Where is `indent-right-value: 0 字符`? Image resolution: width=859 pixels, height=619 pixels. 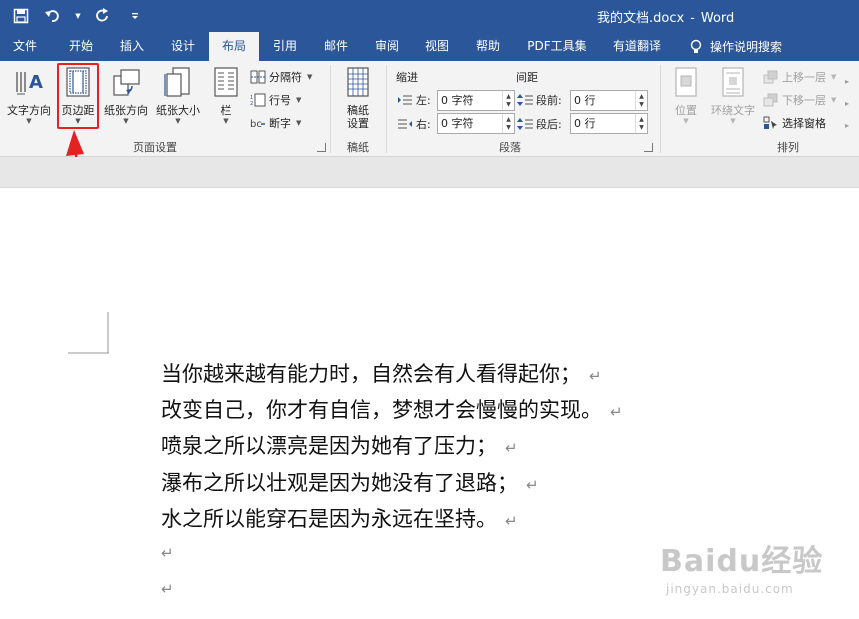
indent-right-value: 0 字符 is located at coordinates (457, 123).